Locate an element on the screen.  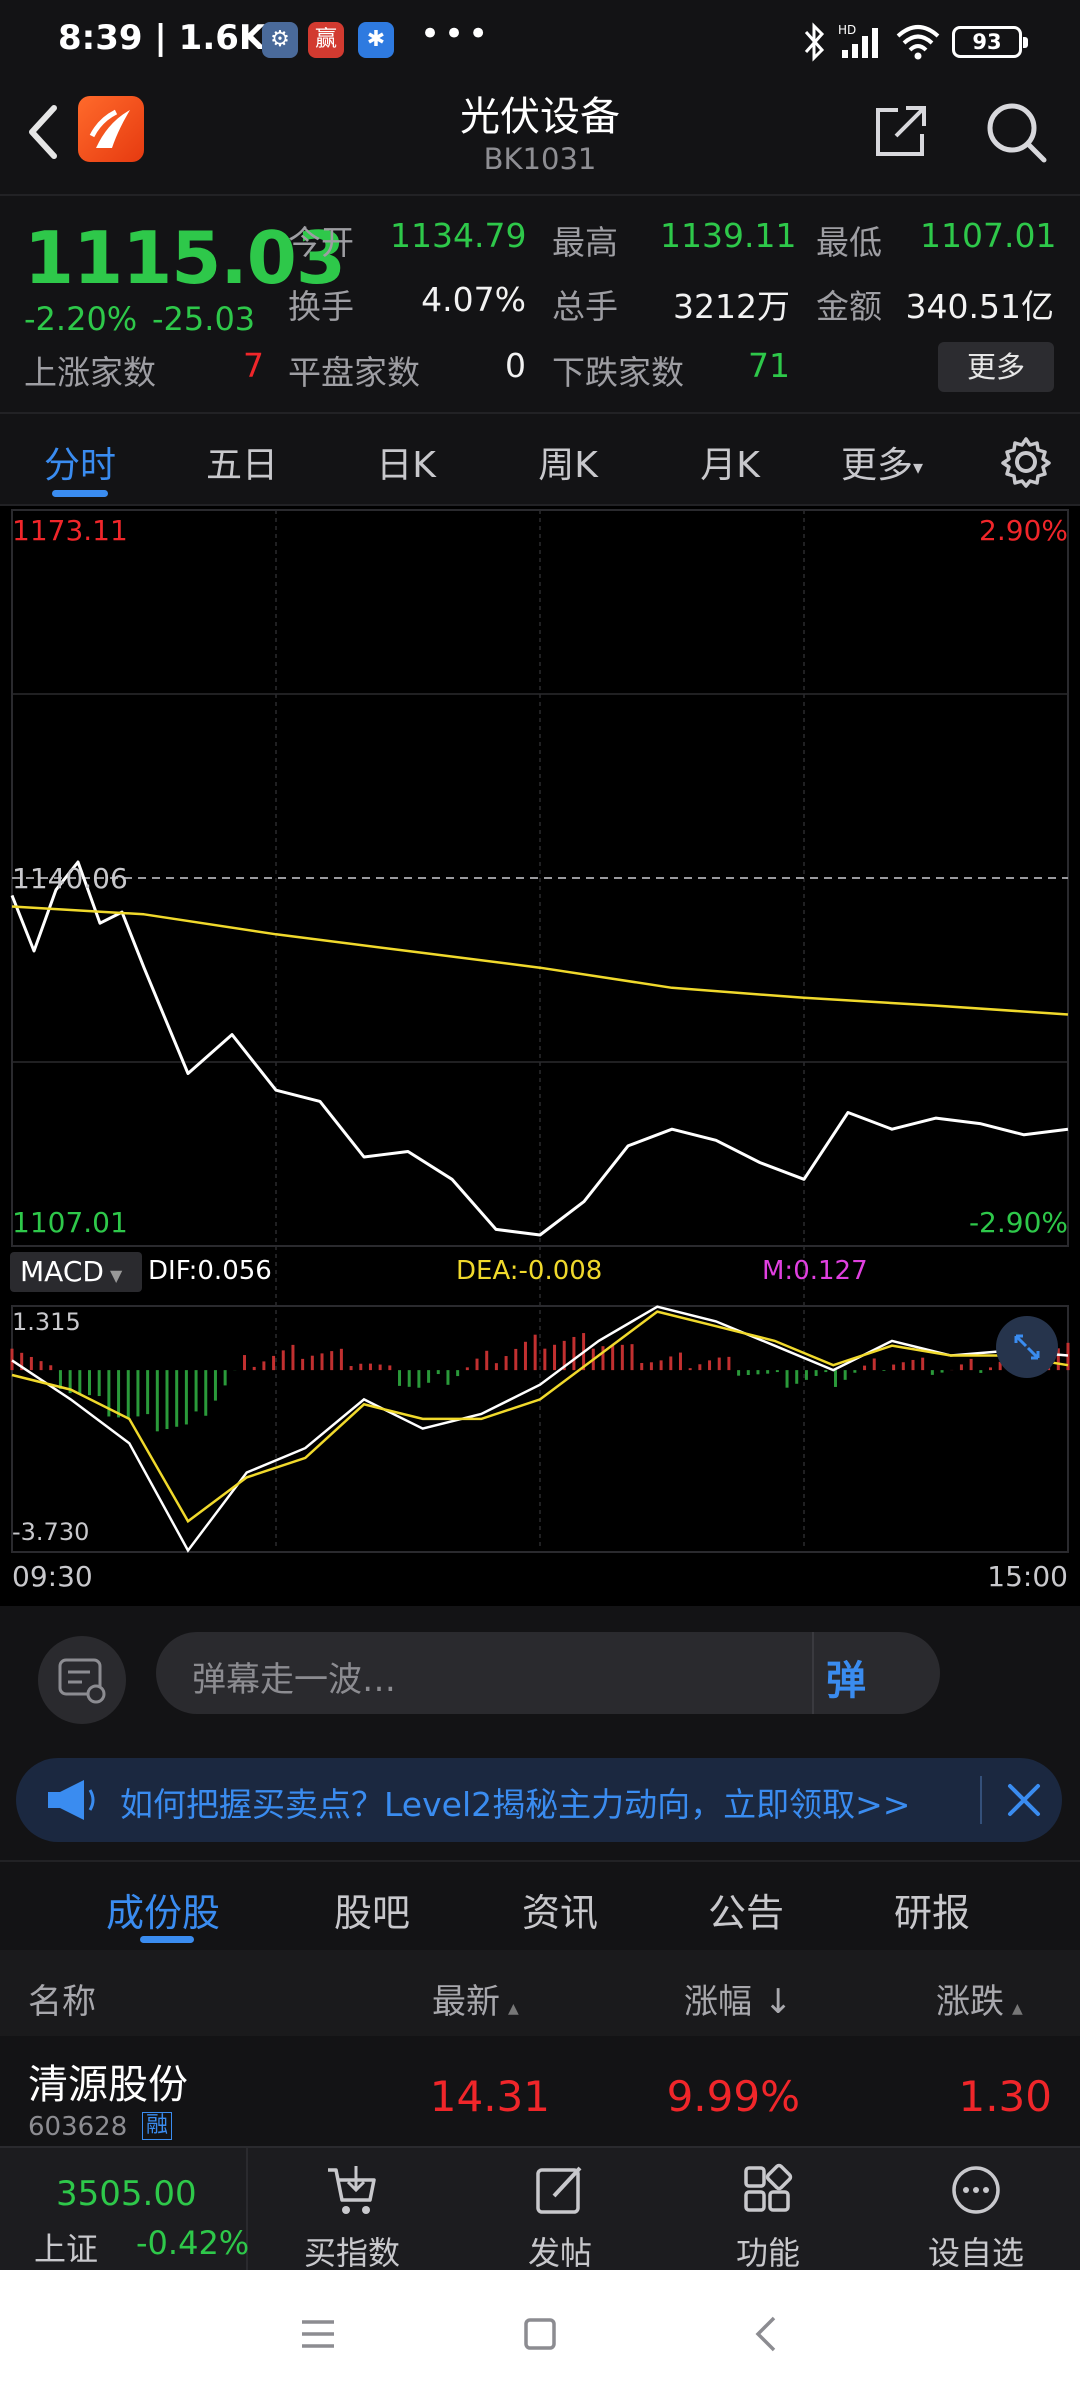
open-value: 1134.79 is located at coordinates (458, 235).